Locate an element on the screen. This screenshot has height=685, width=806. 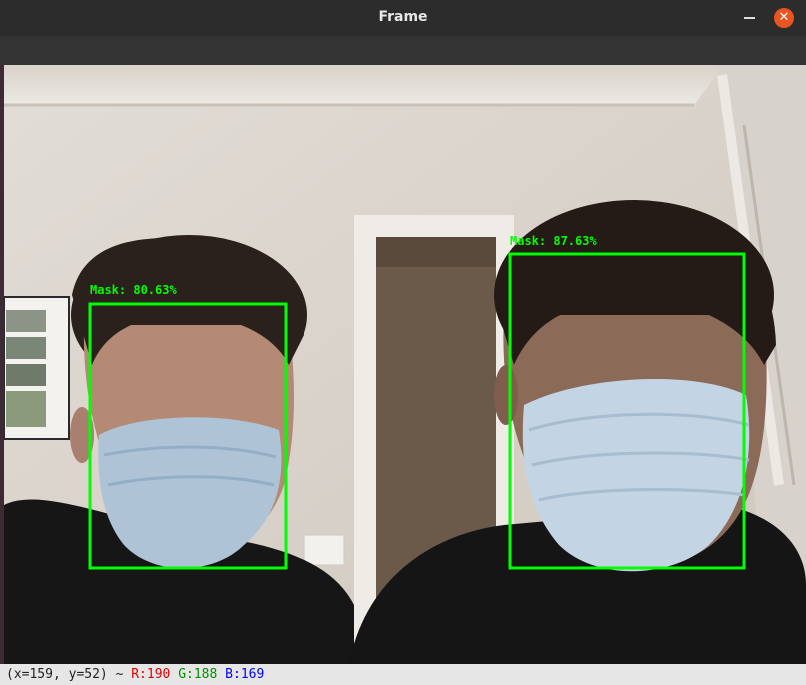
status-bar: (x=159, y=52) ~ R:190 G:188 B:169 is located at coordinates (403, 674).